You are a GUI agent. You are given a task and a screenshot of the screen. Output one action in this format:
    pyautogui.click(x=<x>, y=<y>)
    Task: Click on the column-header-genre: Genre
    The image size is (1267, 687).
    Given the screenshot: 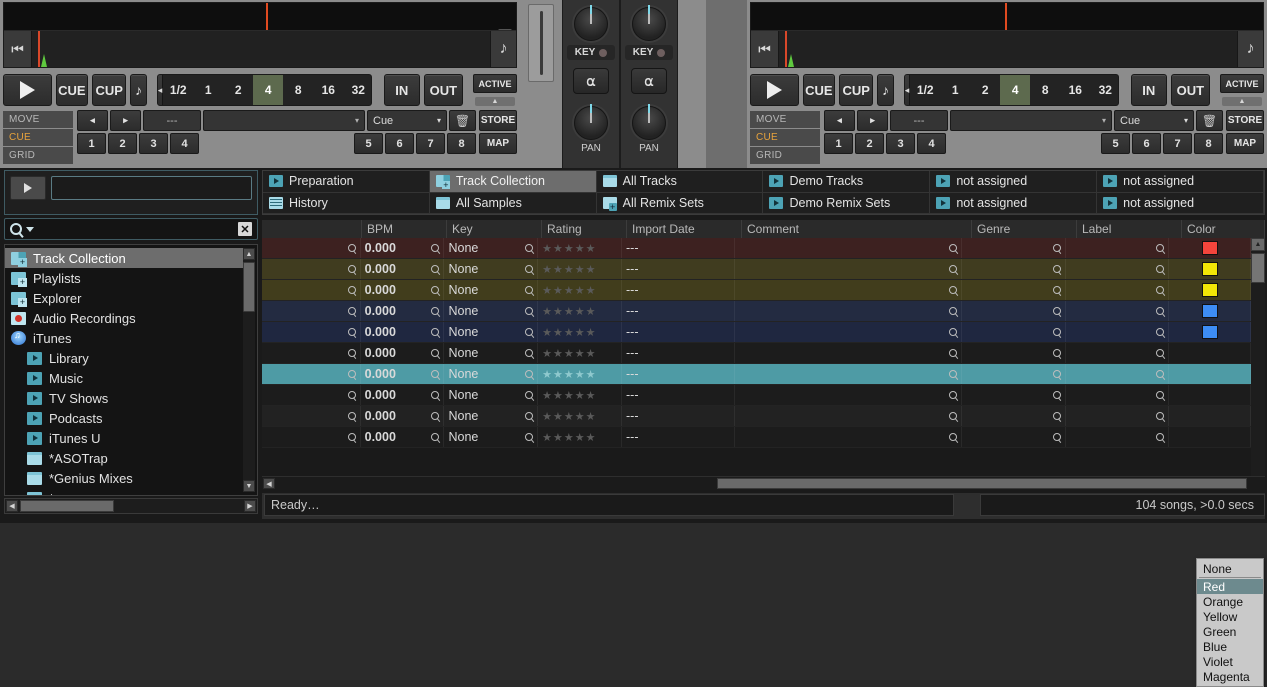 What is the action you would take?
    pyautogui.click(x=1024, y=229)
    